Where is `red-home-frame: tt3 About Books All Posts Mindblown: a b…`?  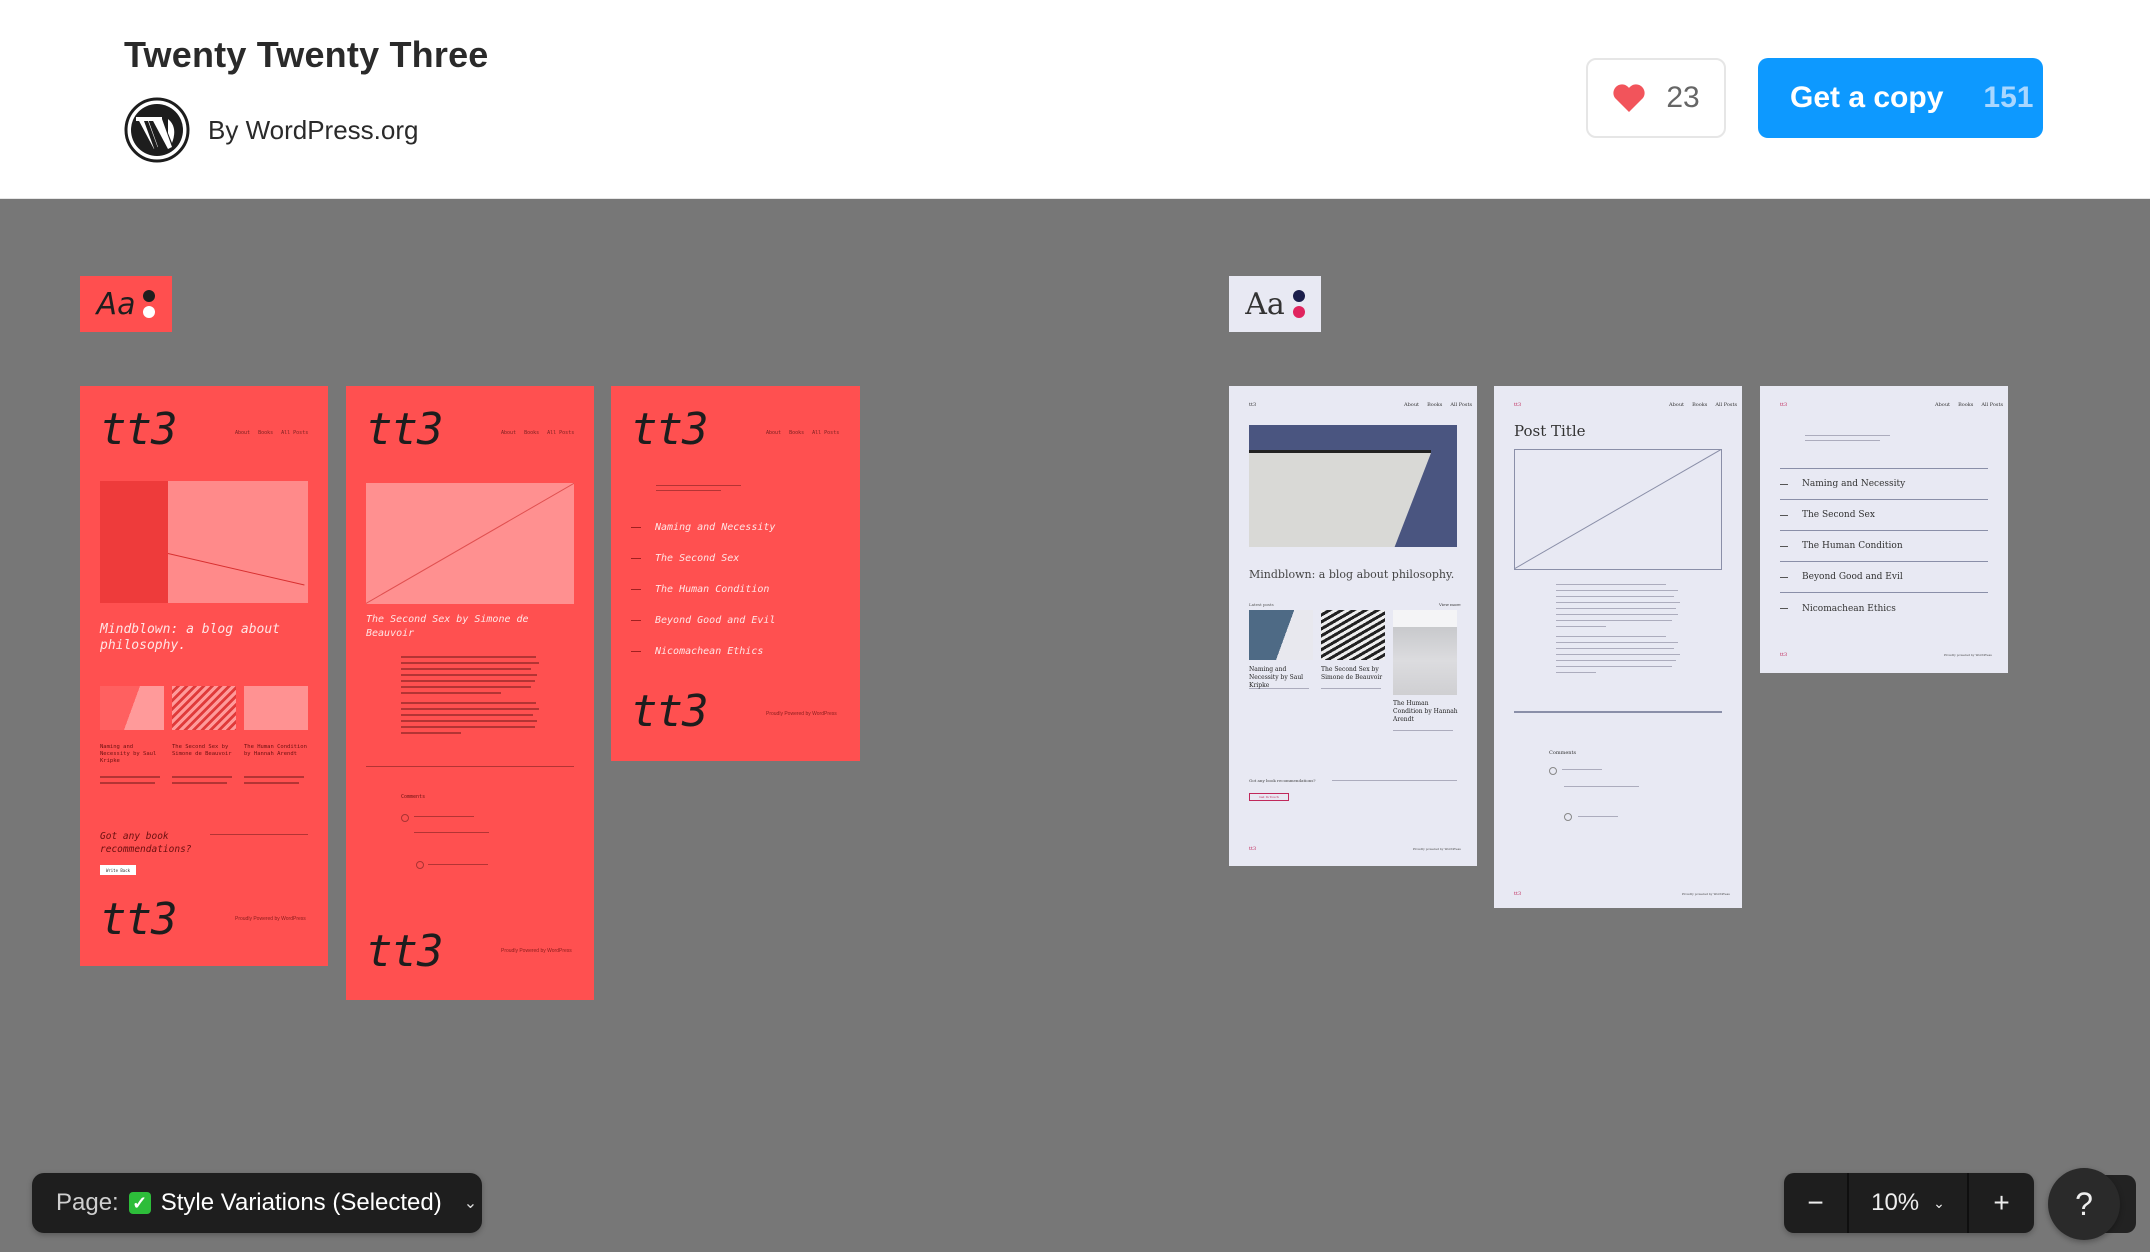 red-home-frame: tt3 About Books All Posts Mindblown: a b… is located at coordinates (204, 676).